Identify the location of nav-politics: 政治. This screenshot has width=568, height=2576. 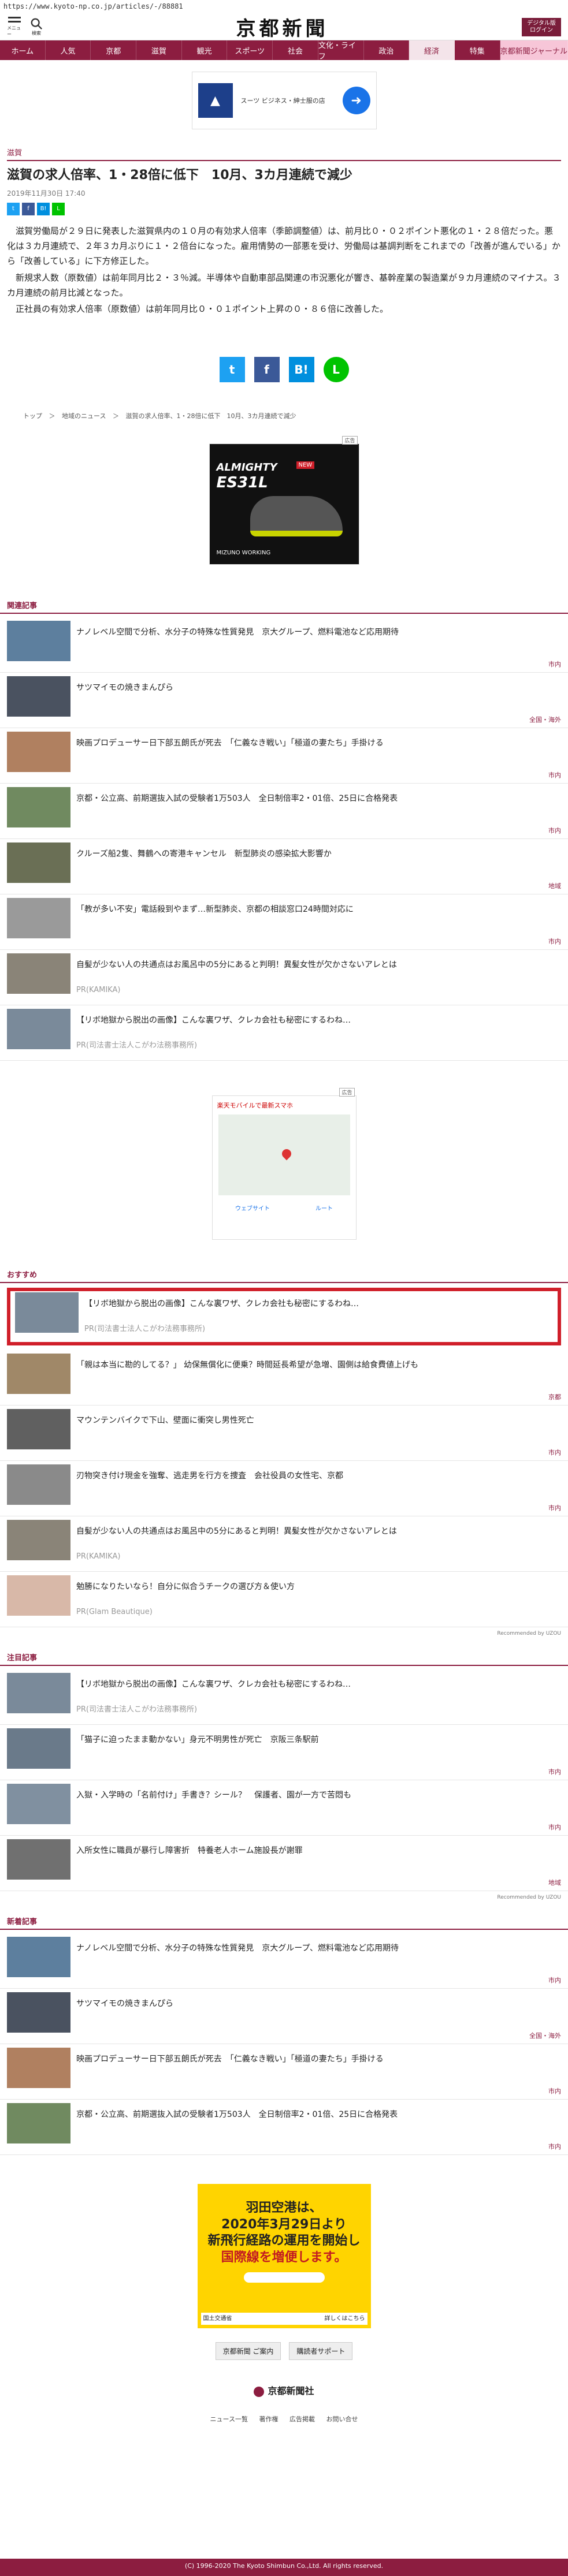
(387, 50).